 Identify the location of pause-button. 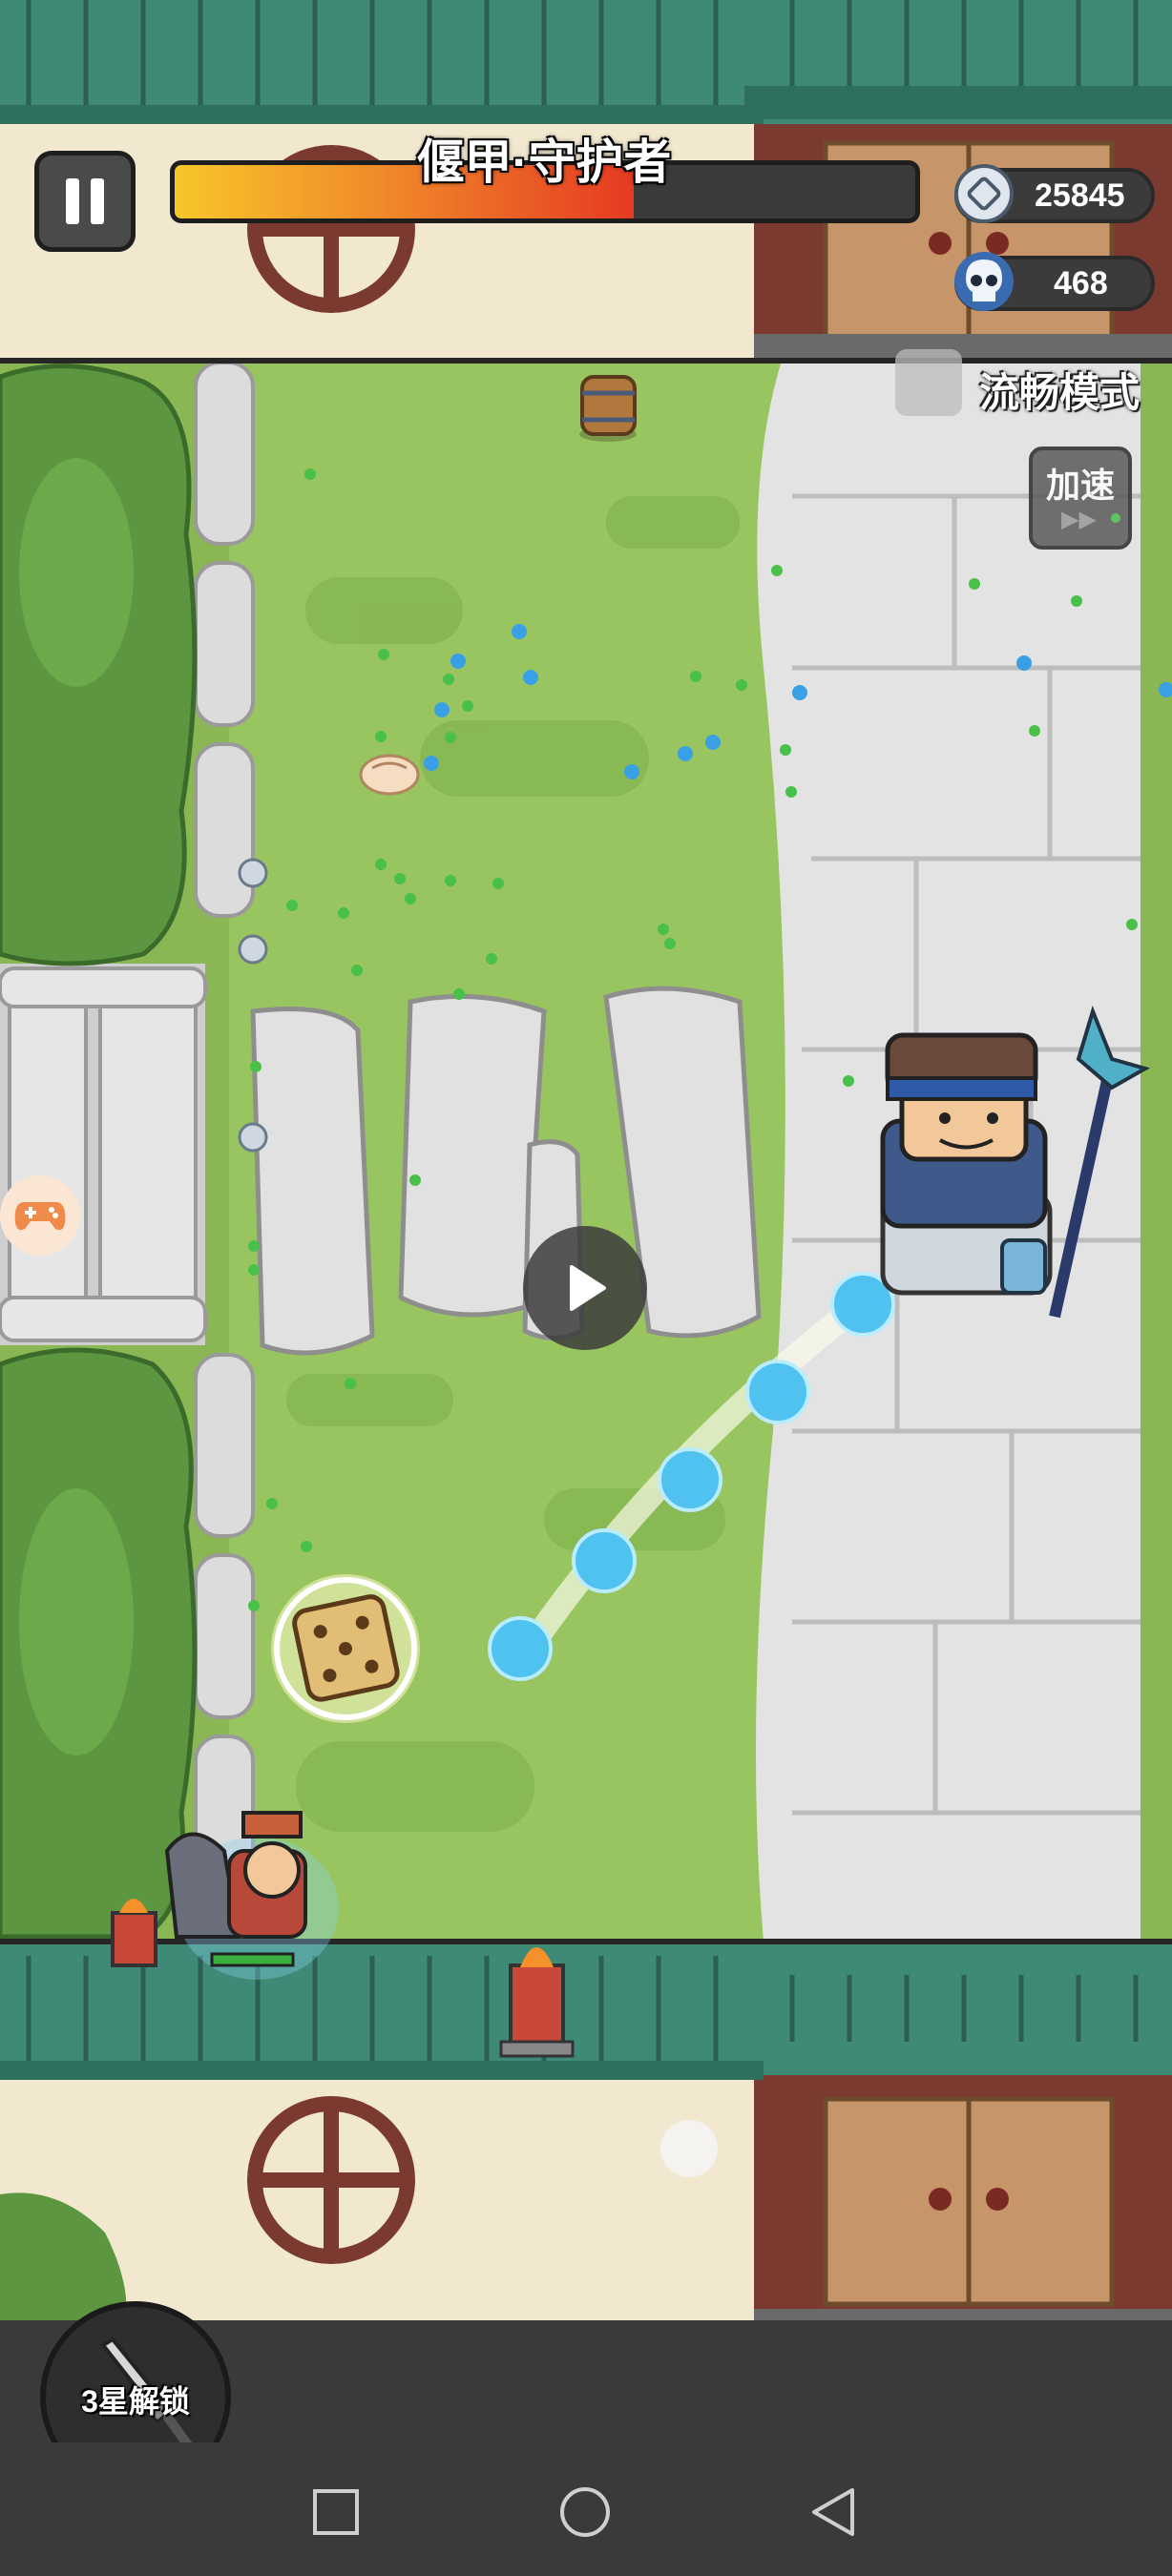
(85, 201).